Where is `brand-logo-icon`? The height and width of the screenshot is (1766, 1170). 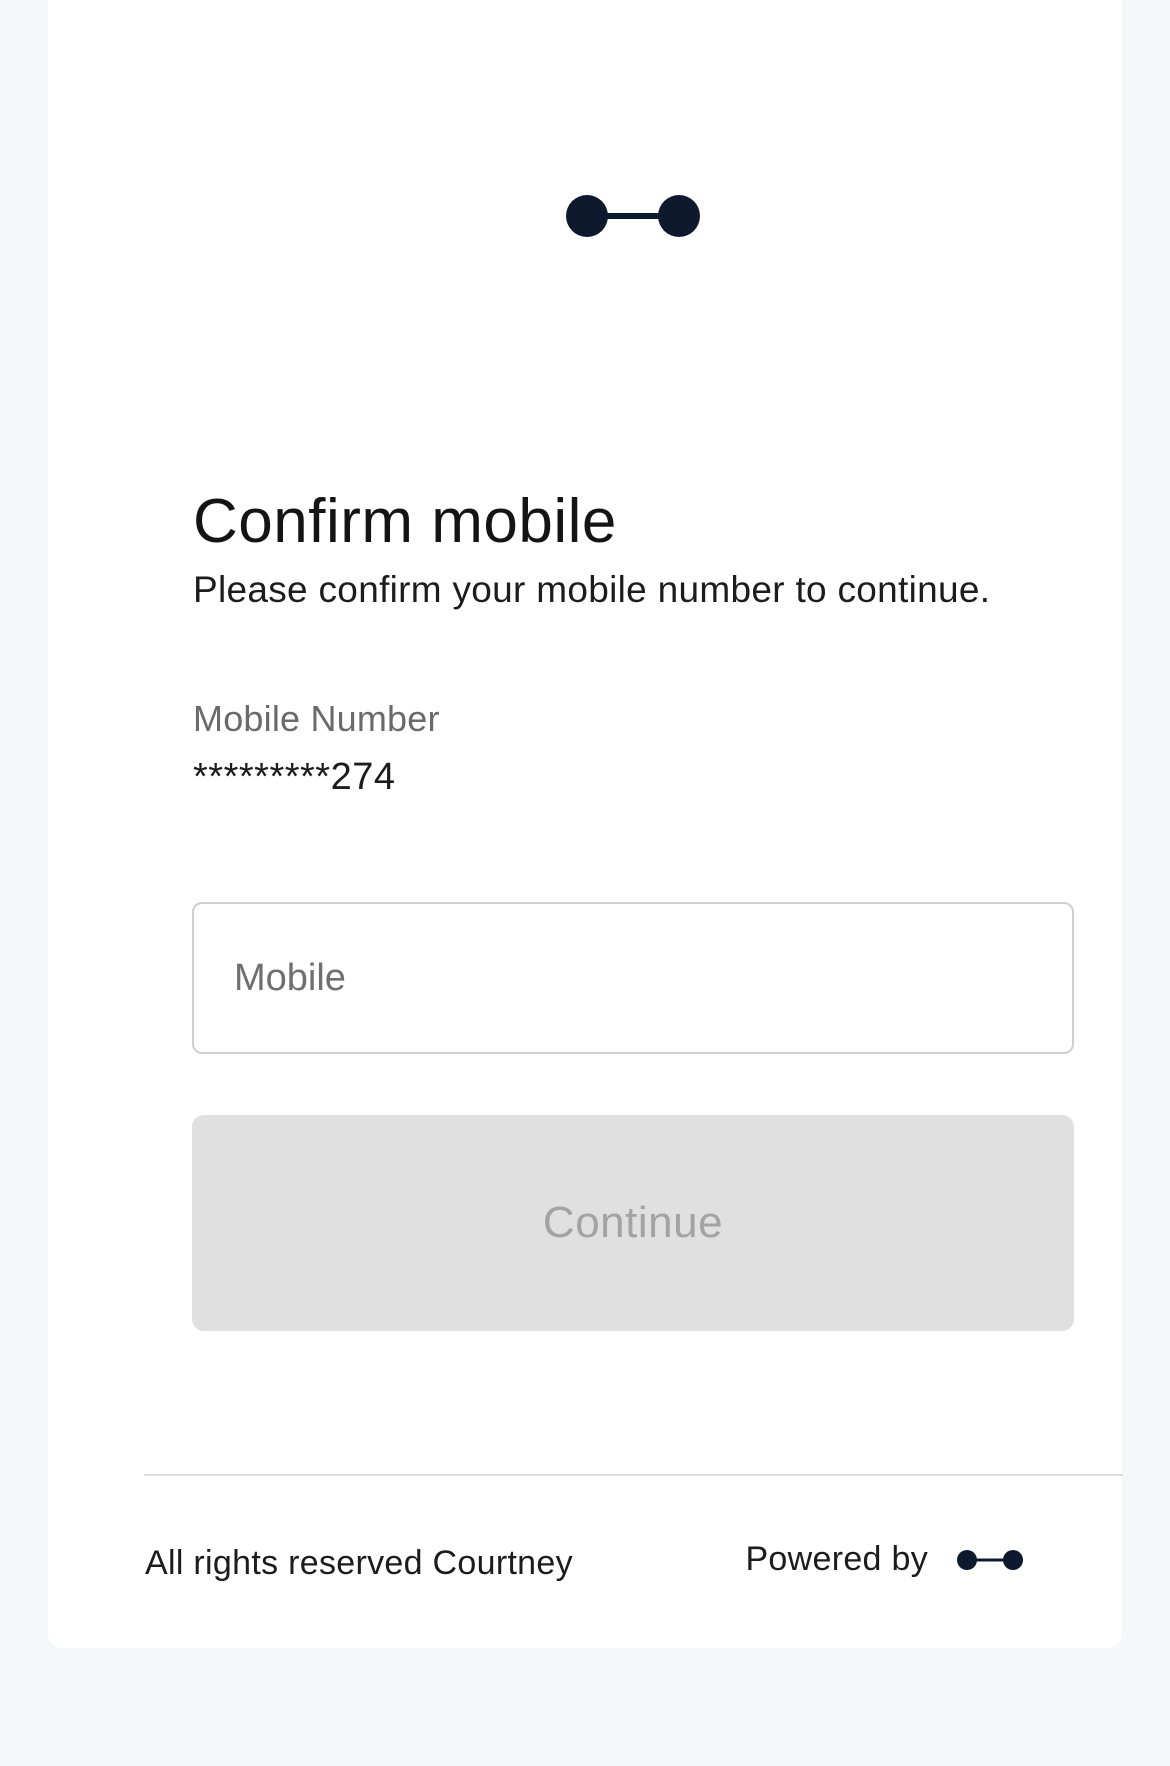 brand-logo-icon is located at coordinates (633, 216).